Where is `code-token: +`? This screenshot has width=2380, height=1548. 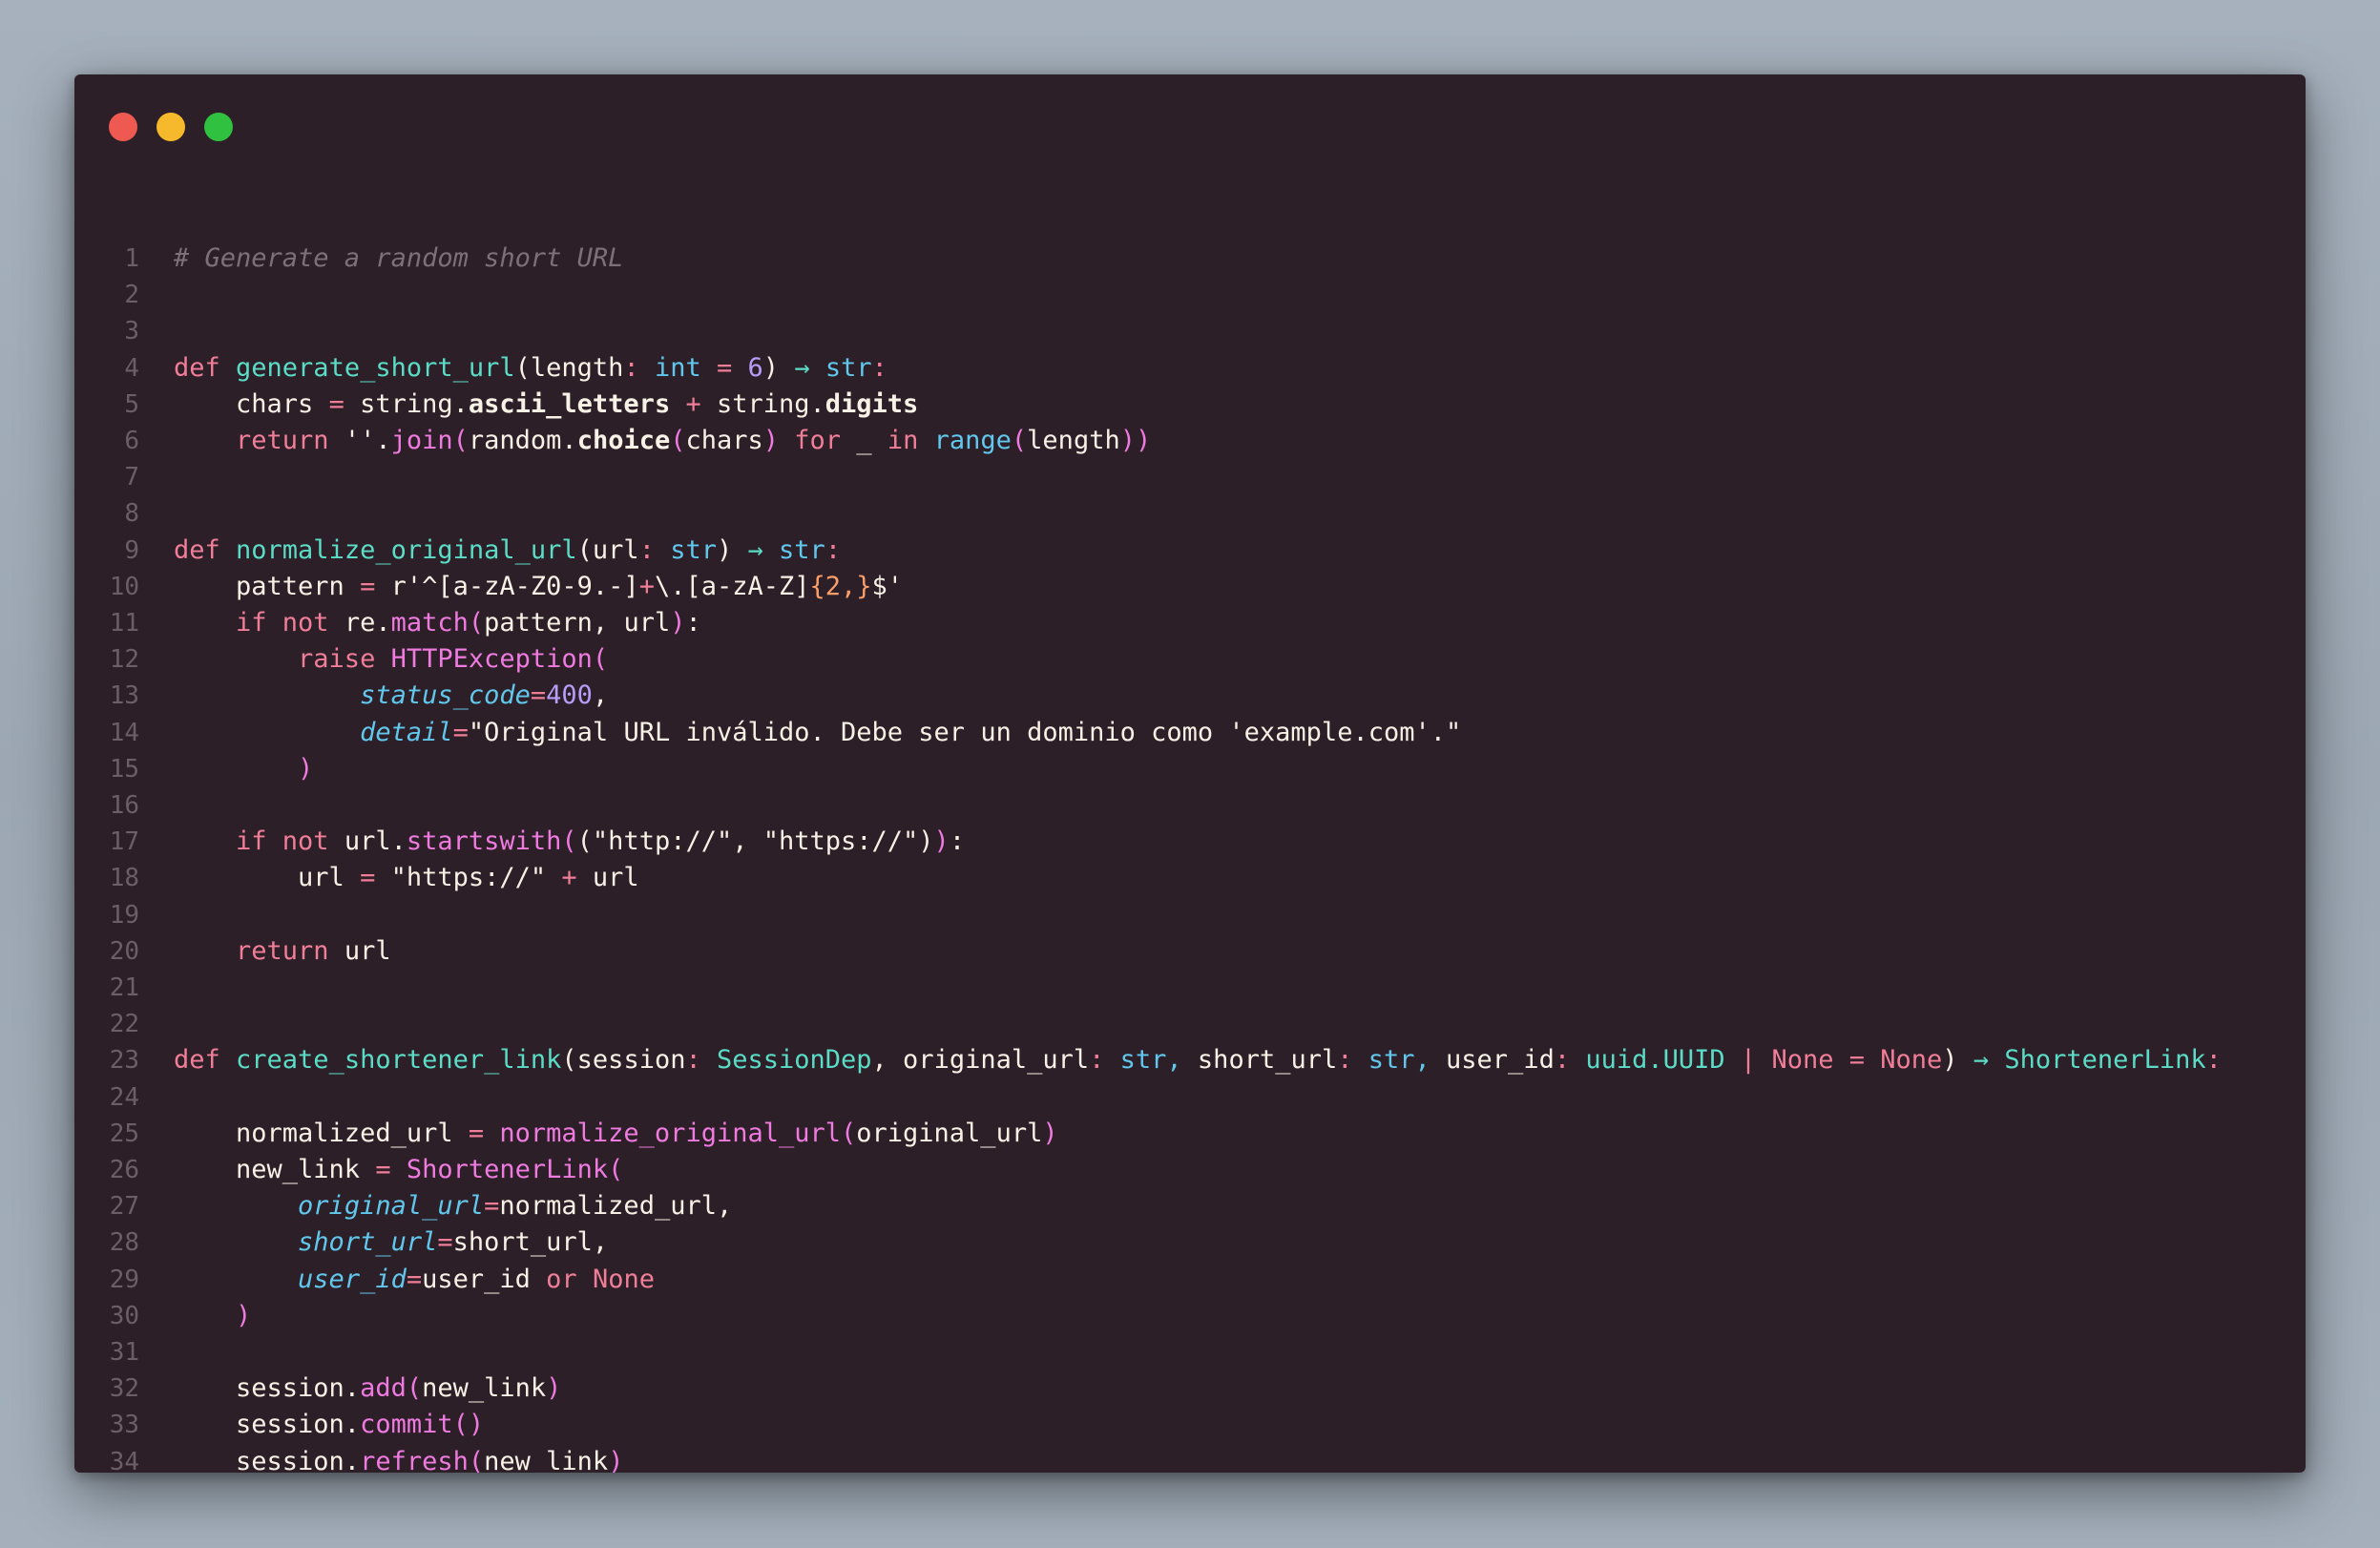 code-token: + is located at coordinates (646, 586).